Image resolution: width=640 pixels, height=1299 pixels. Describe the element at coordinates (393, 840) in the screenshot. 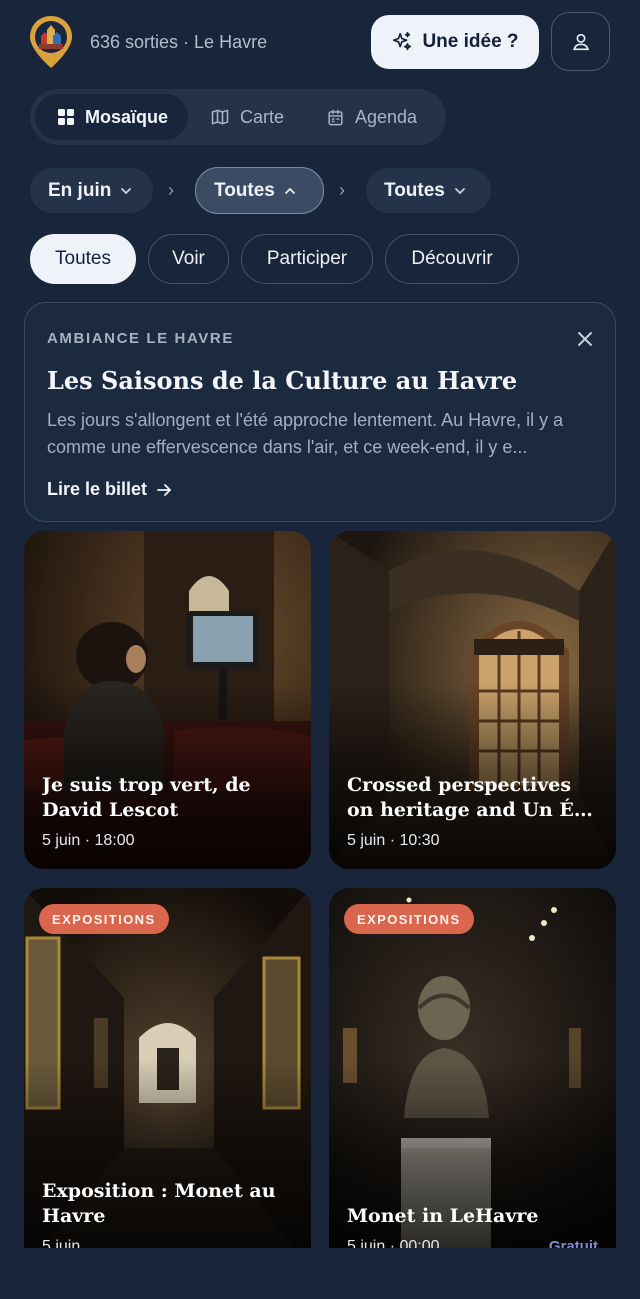

I see `event-date: 5 juin · 10:30` at that location.